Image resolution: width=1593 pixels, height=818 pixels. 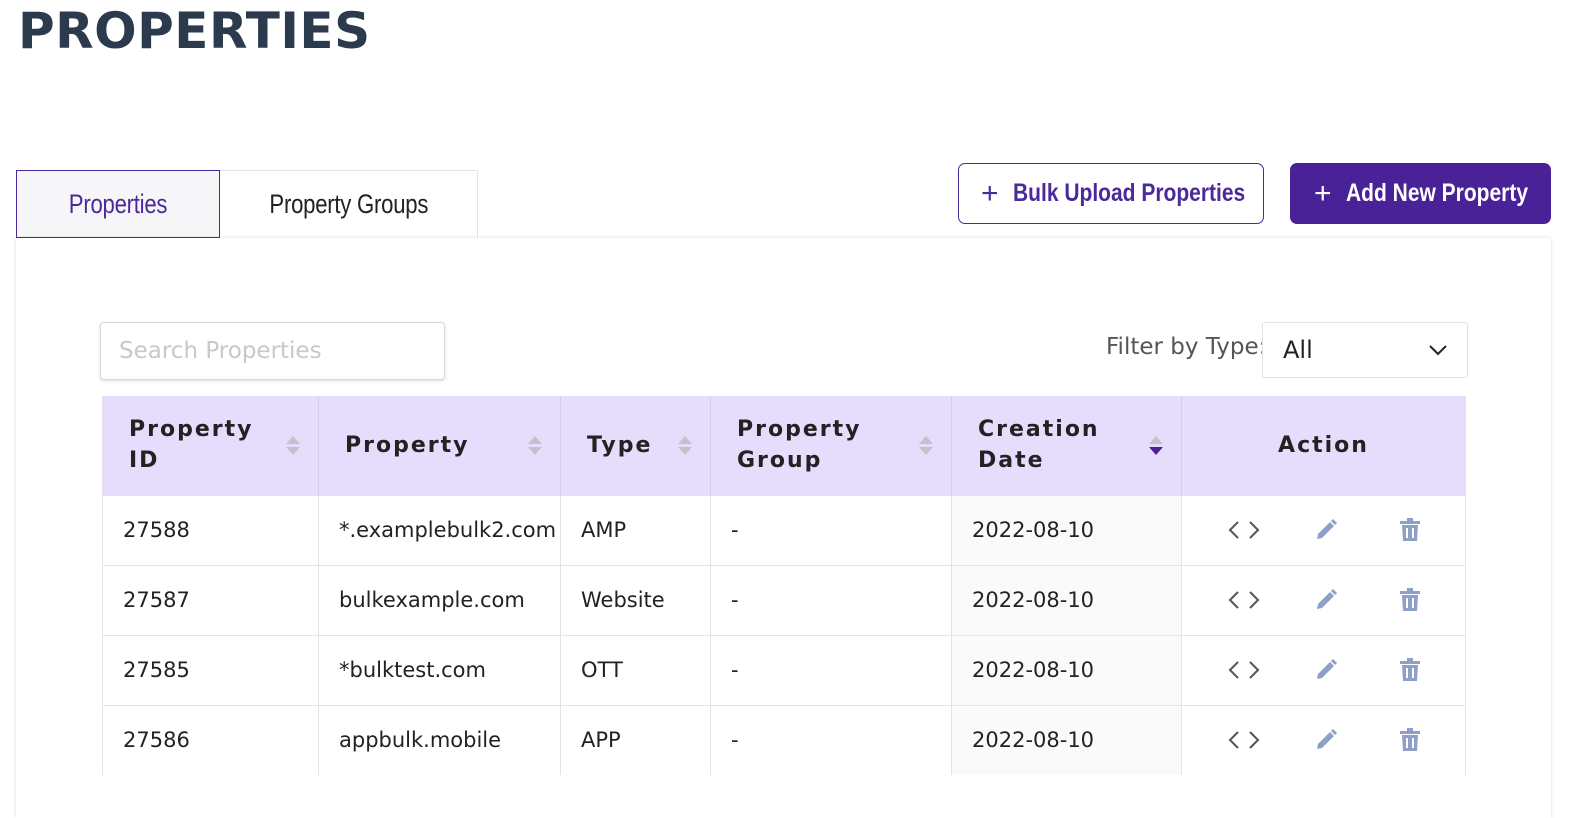 What do you see at coordinates (210, 599) in the screenshot?
I see `cell-property-id: 27587` at bounding box center [210, 599].